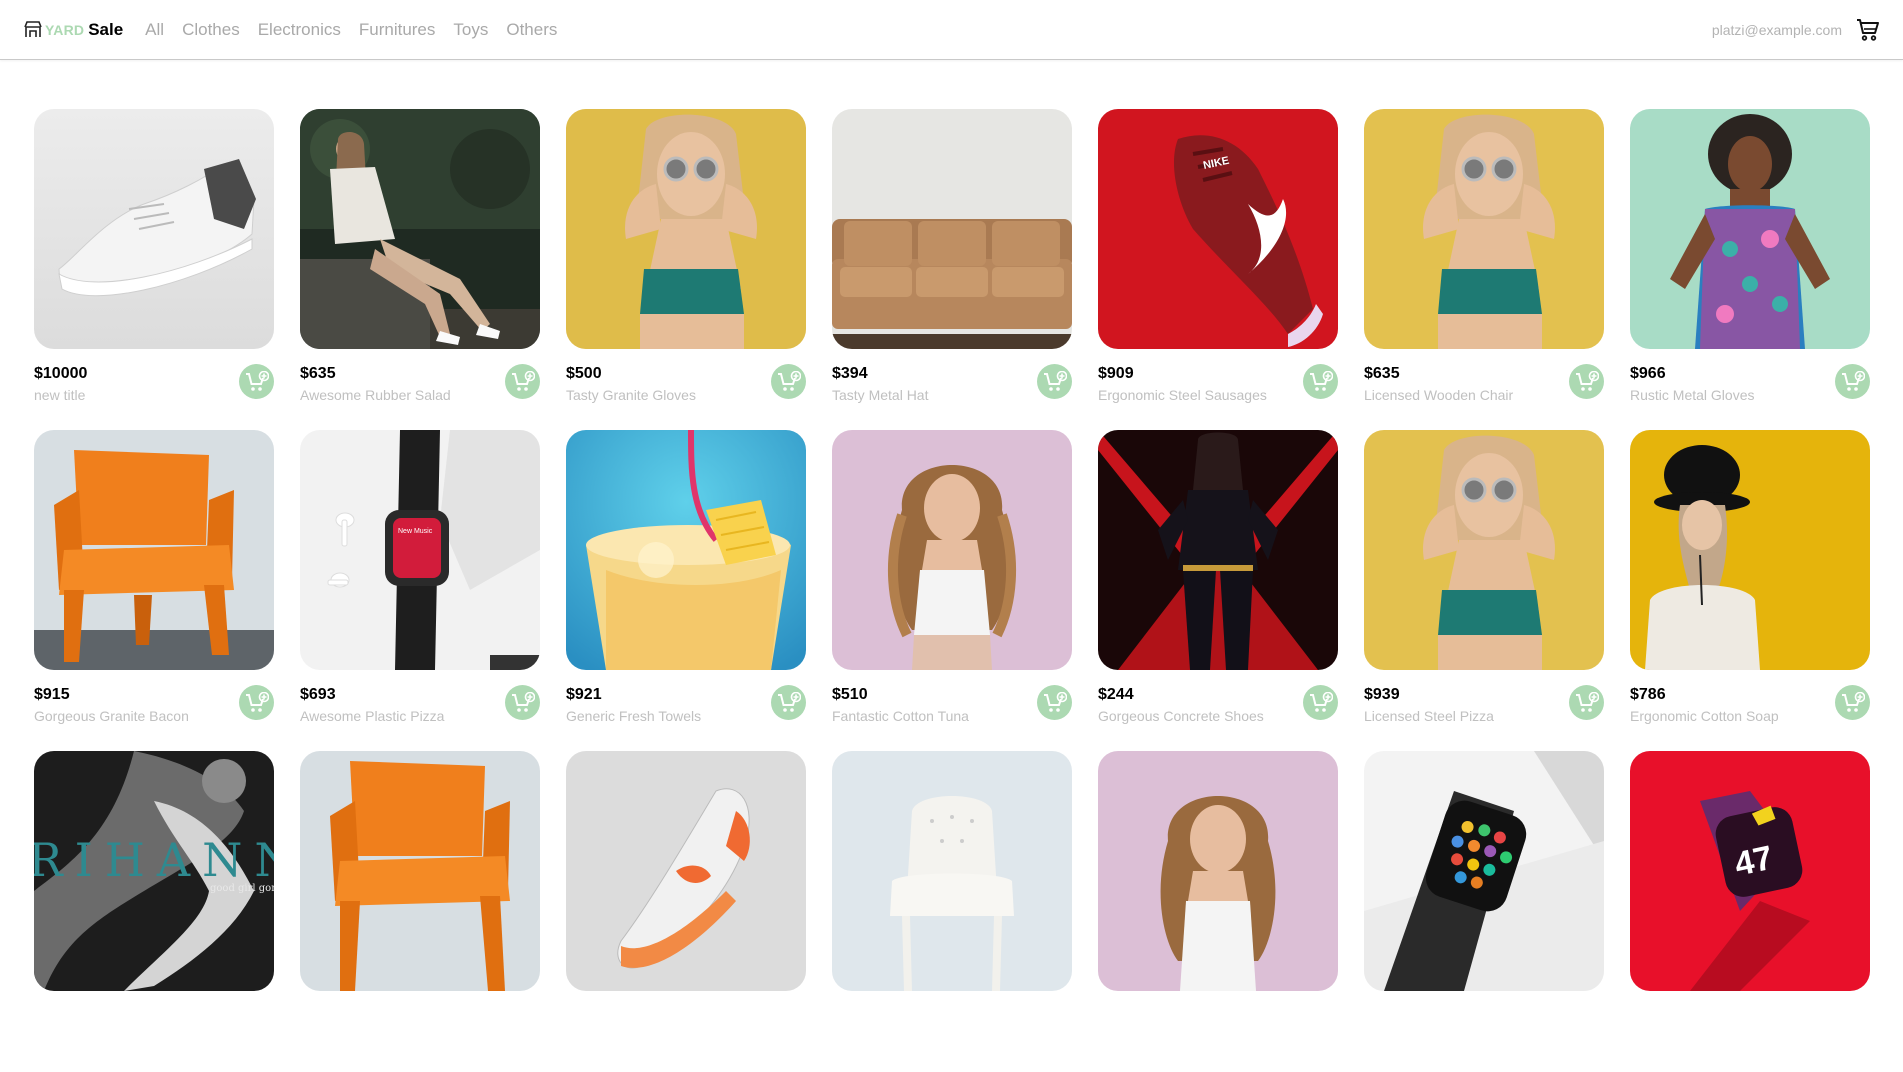  Describe the element at coordinates (1753, 861) in the screenshot. I see `watch-47-text: 47` at that location.